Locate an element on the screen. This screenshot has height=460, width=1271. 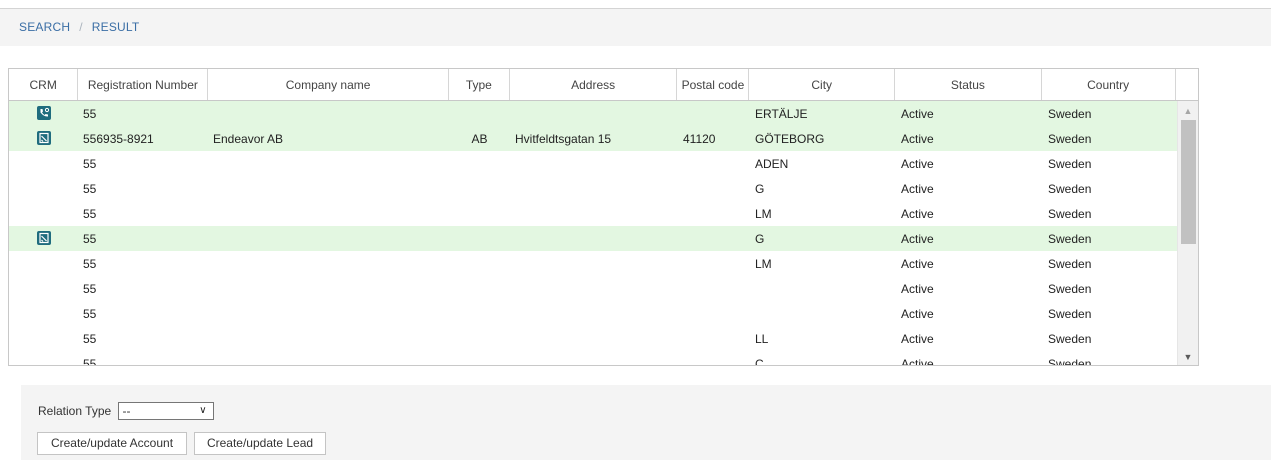
column-header-registration-number: Registration Number is located at coordinates (143, 85).